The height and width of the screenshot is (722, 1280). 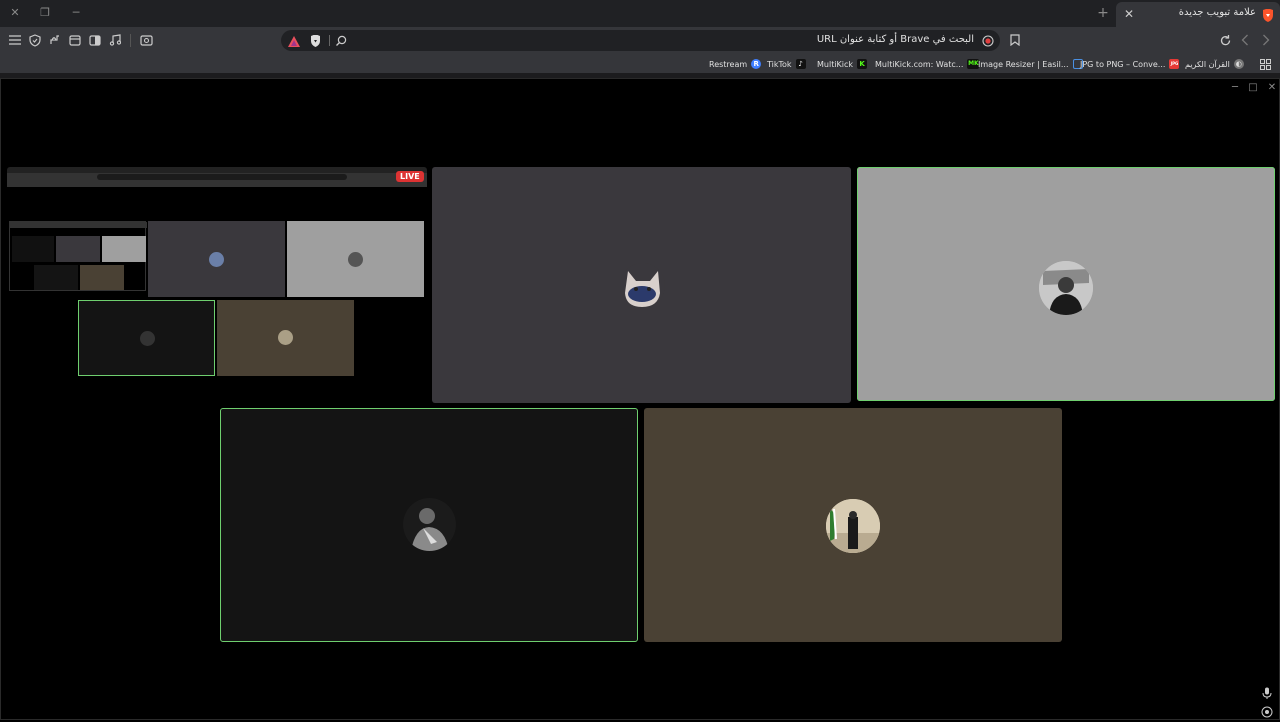 I want to click on live-badge: LIVE, so click(x=410, y=176).